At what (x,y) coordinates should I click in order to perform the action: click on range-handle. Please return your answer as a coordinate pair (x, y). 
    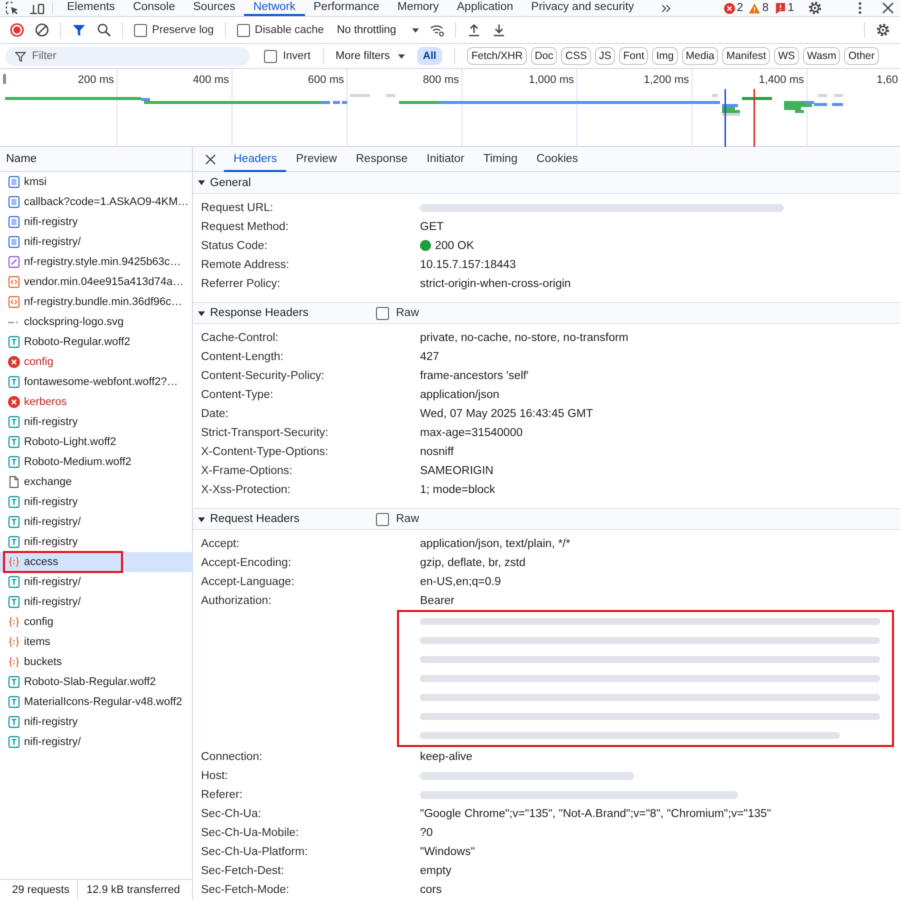
    Looking at the image, I should click on (4, 79).